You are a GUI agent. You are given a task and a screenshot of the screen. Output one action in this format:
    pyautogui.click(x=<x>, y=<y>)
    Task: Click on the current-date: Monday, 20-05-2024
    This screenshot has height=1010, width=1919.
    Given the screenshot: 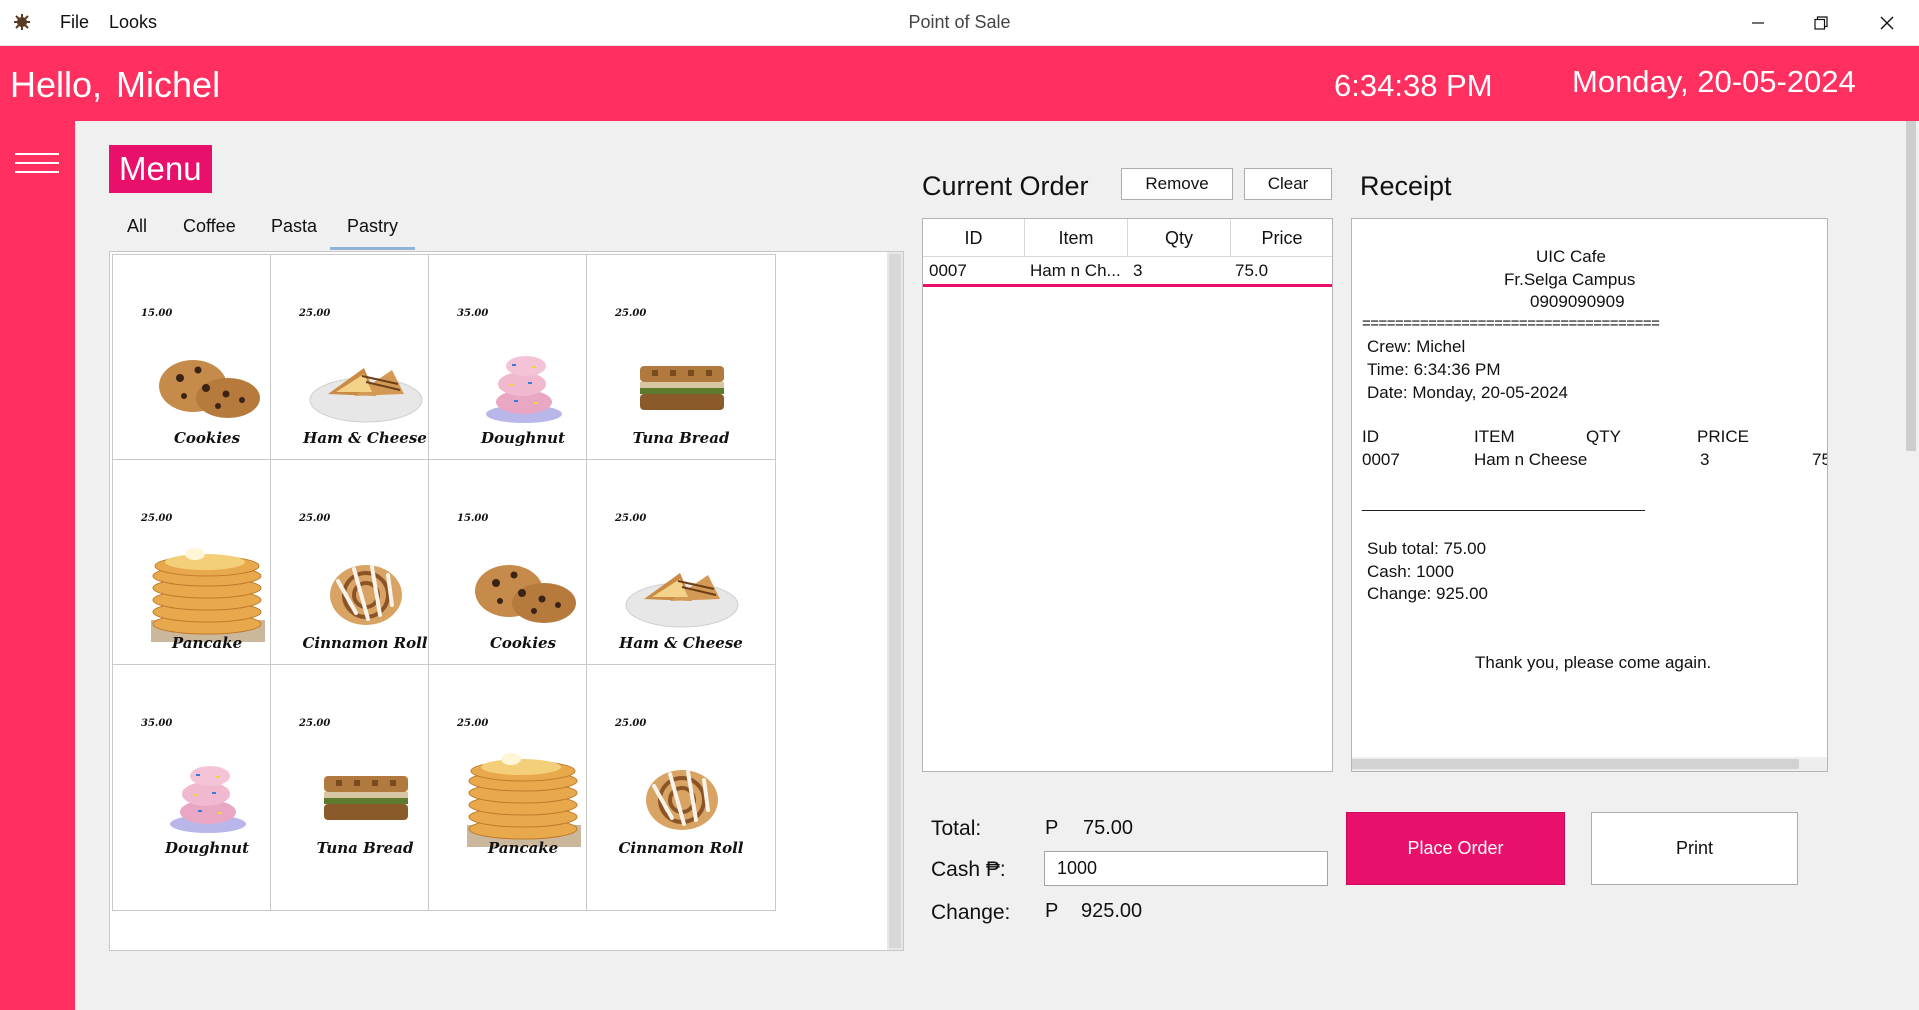 What is the action you would take?
    pyautogui.click(x=1714, y=81)
    